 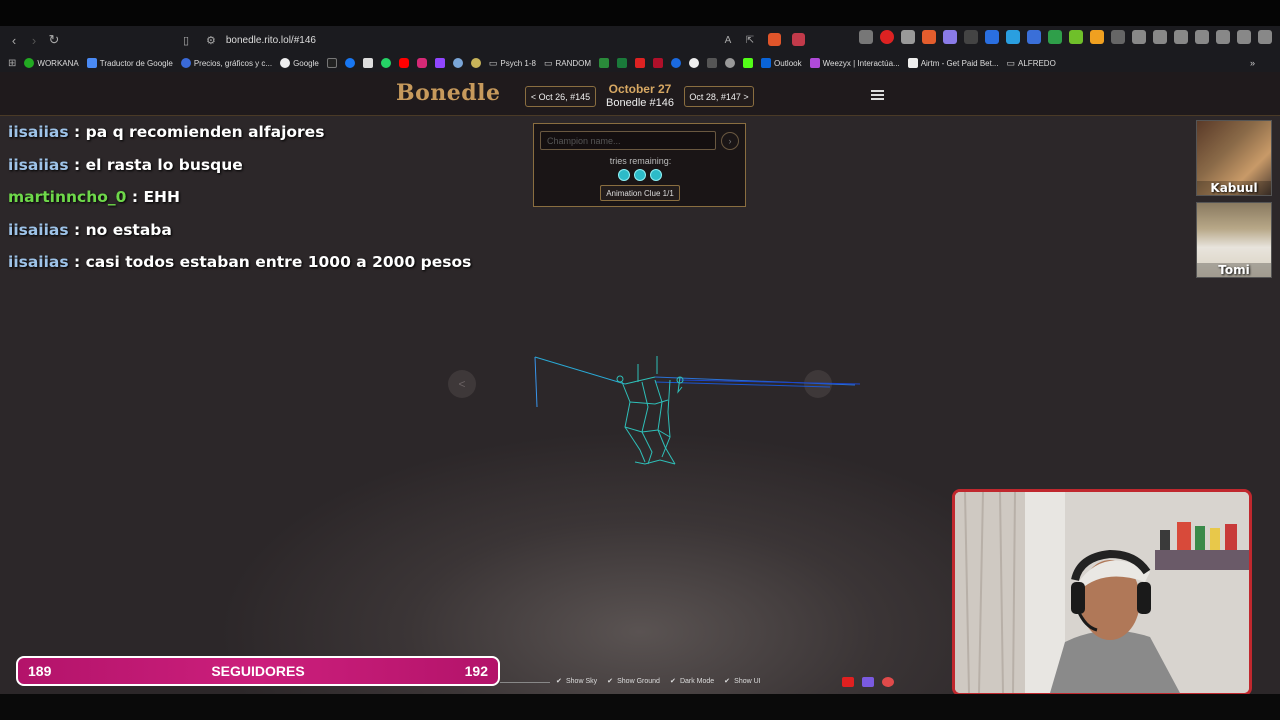 I want to click on tiktok-icon, so click(x=331, y=63).